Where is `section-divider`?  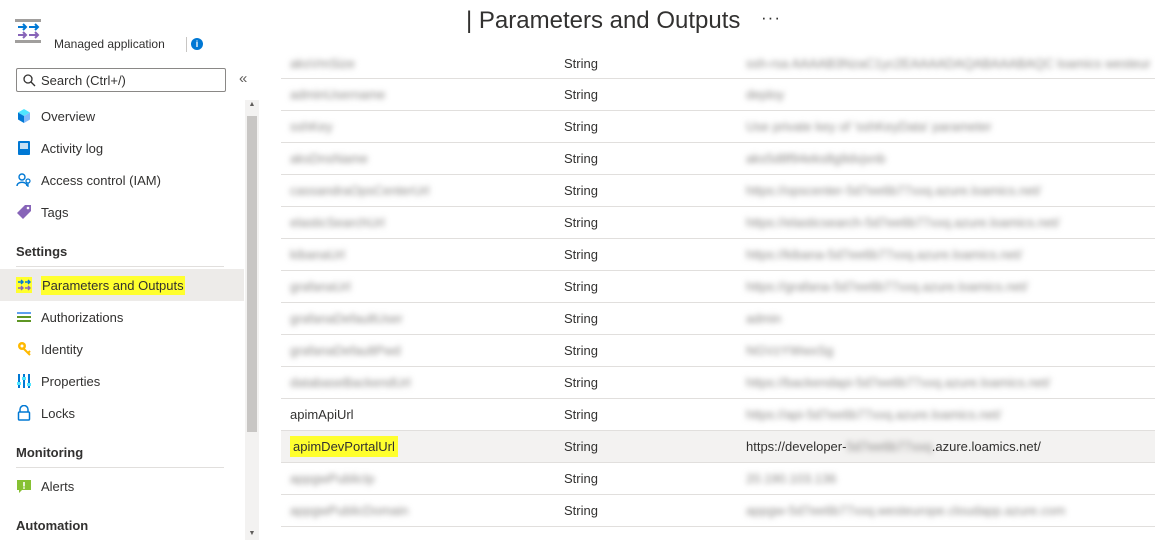
section-divider is located at coordinates (120, 467).